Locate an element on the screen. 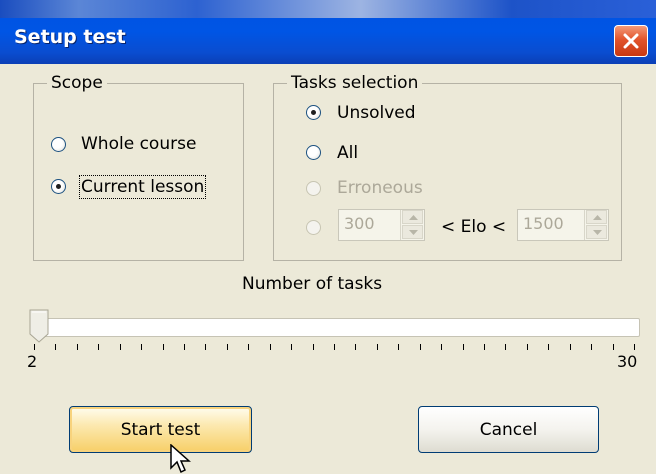 This screenshot has width=656, height=474. cancel-label: Cancel is located at coordinates (508, 429).